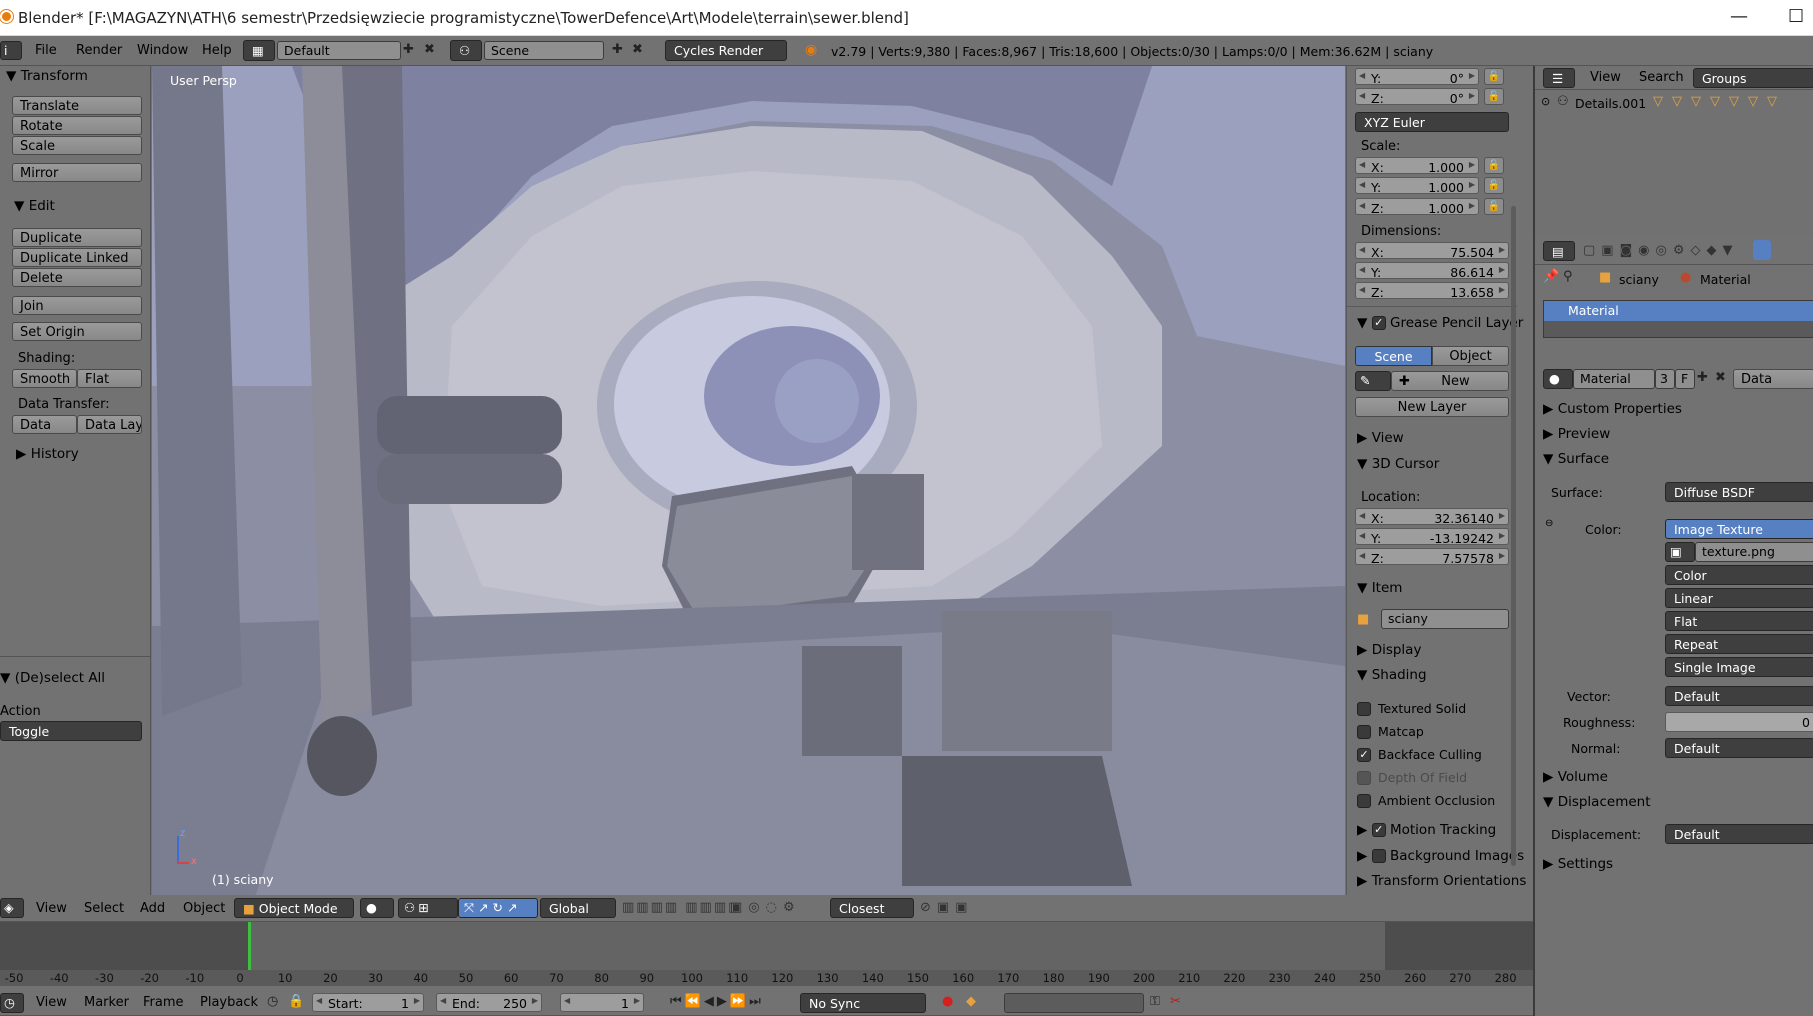  Describe the element at coordinates (1559, 78) in the screenshot. I see `outliner-editor-icon: ☰` at that location.